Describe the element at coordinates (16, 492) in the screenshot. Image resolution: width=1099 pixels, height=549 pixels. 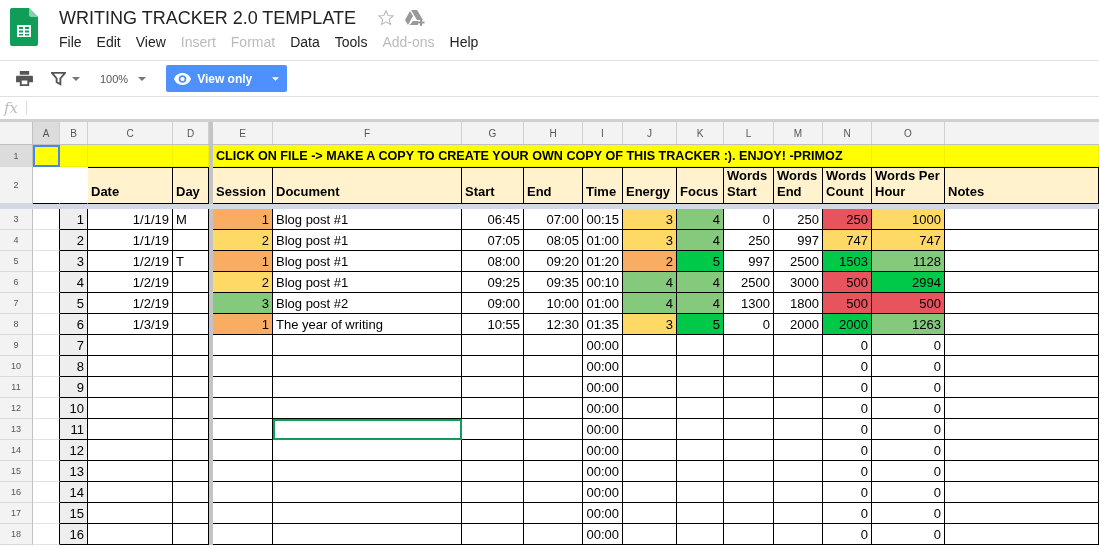
I see `row-header: 16` at that location.